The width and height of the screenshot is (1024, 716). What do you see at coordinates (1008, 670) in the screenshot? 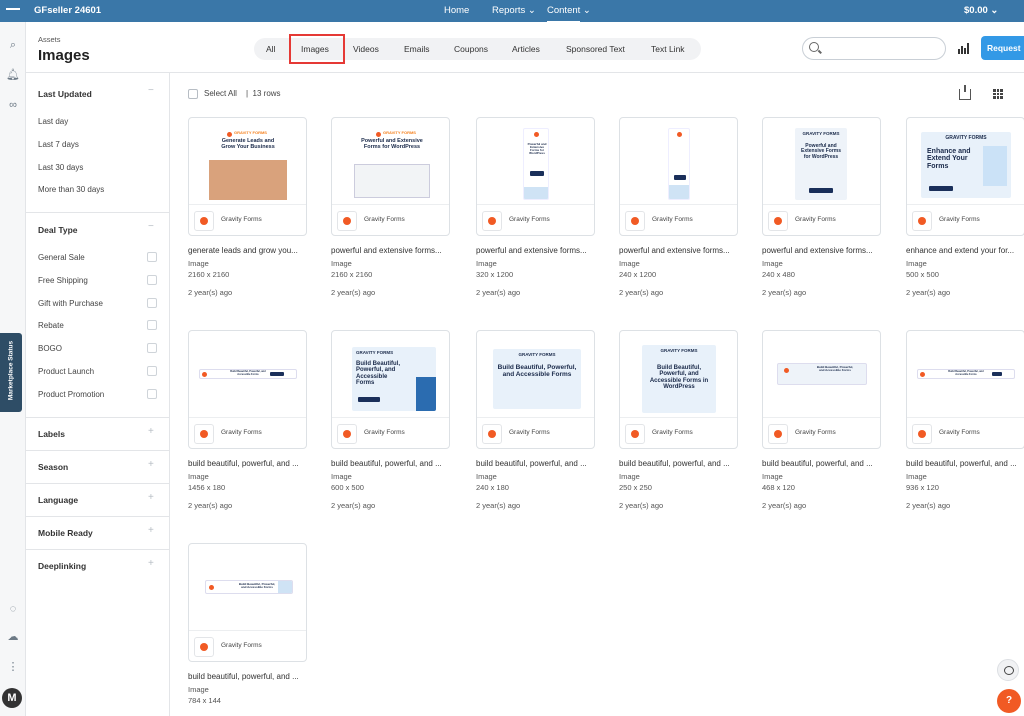
I see `chat-icon` at bounding box center [1008, 670].